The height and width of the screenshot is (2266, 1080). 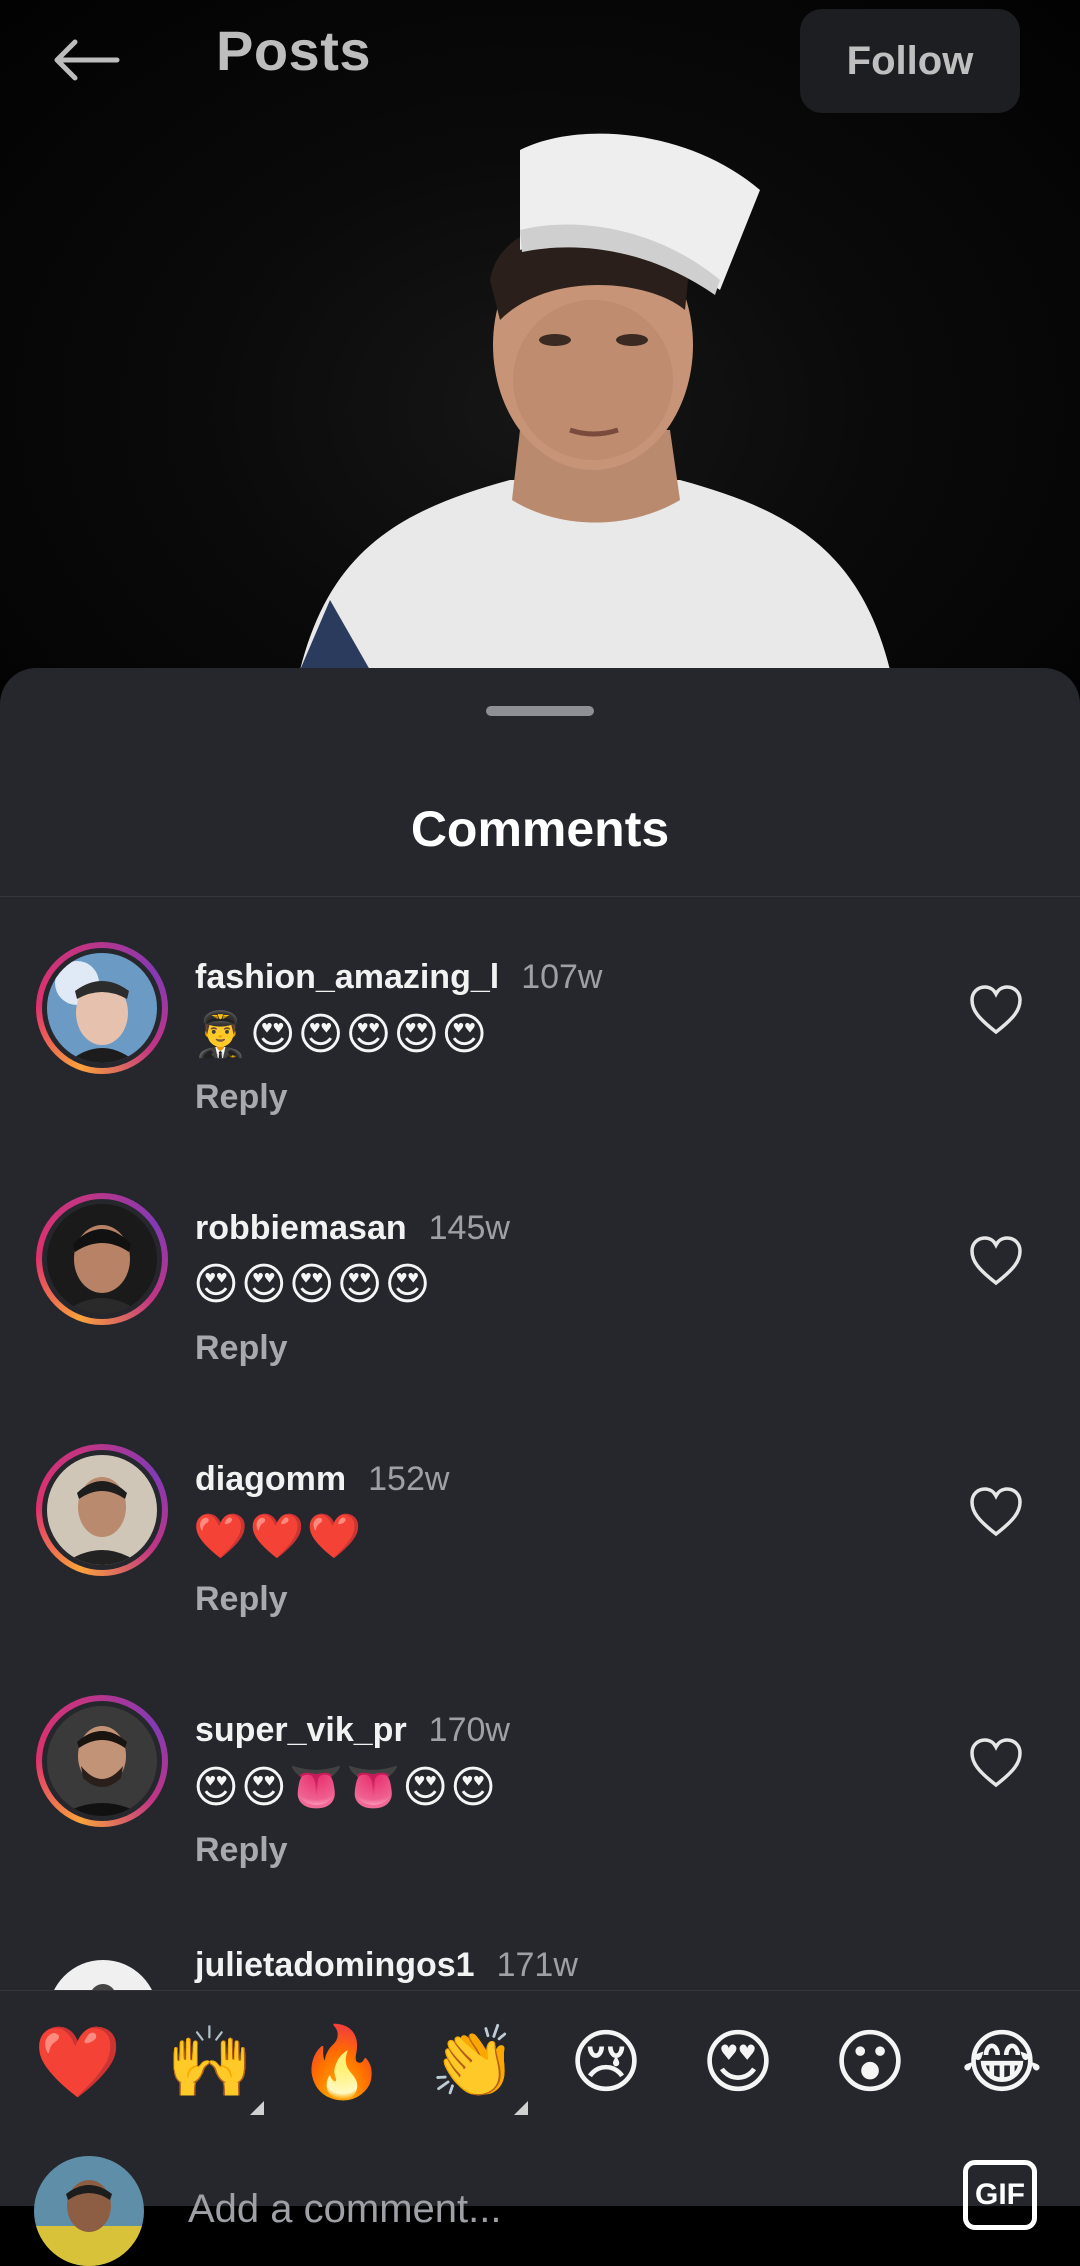 I want to click on reaction-fire: 🔥, so click(x=342, y=2062).